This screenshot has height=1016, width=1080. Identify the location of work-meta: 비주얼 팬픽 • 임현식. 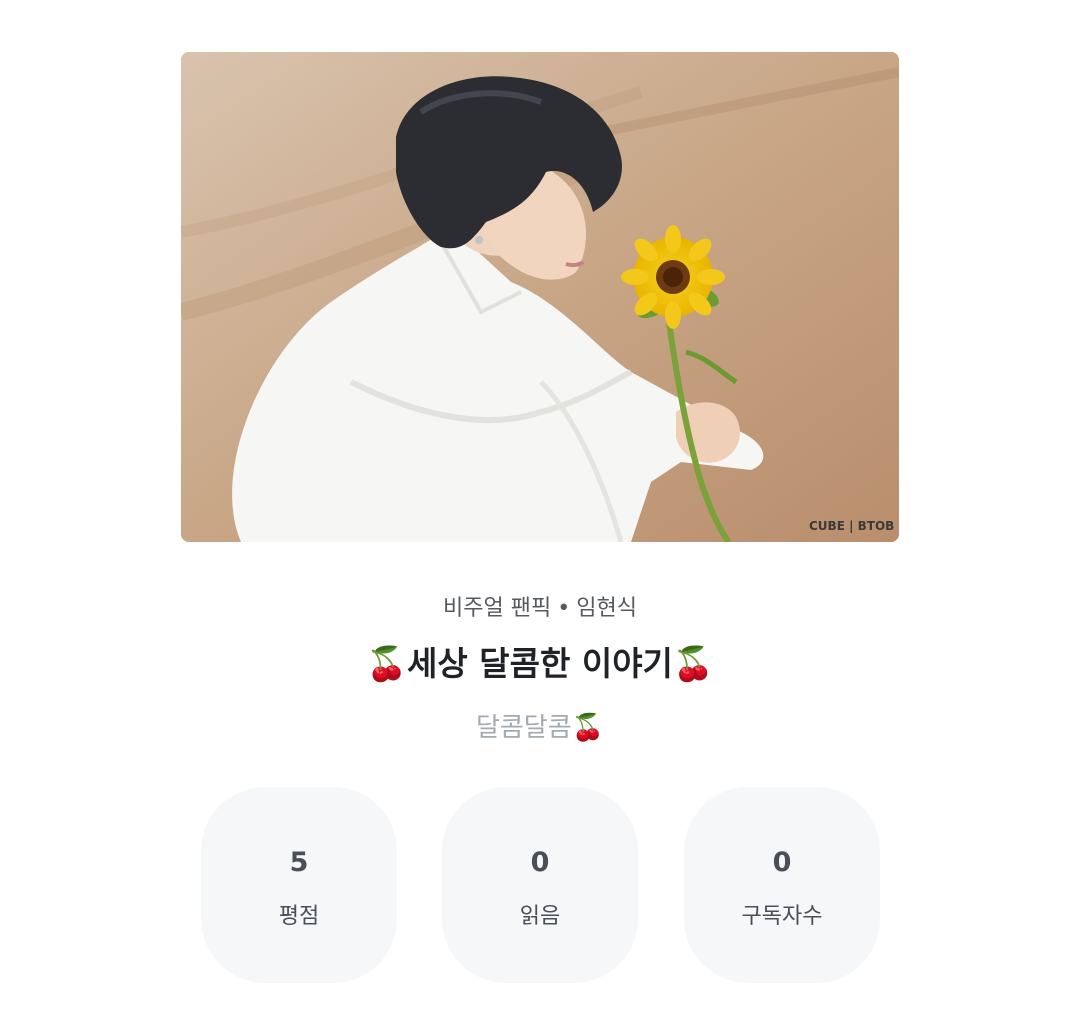
(540, 606).